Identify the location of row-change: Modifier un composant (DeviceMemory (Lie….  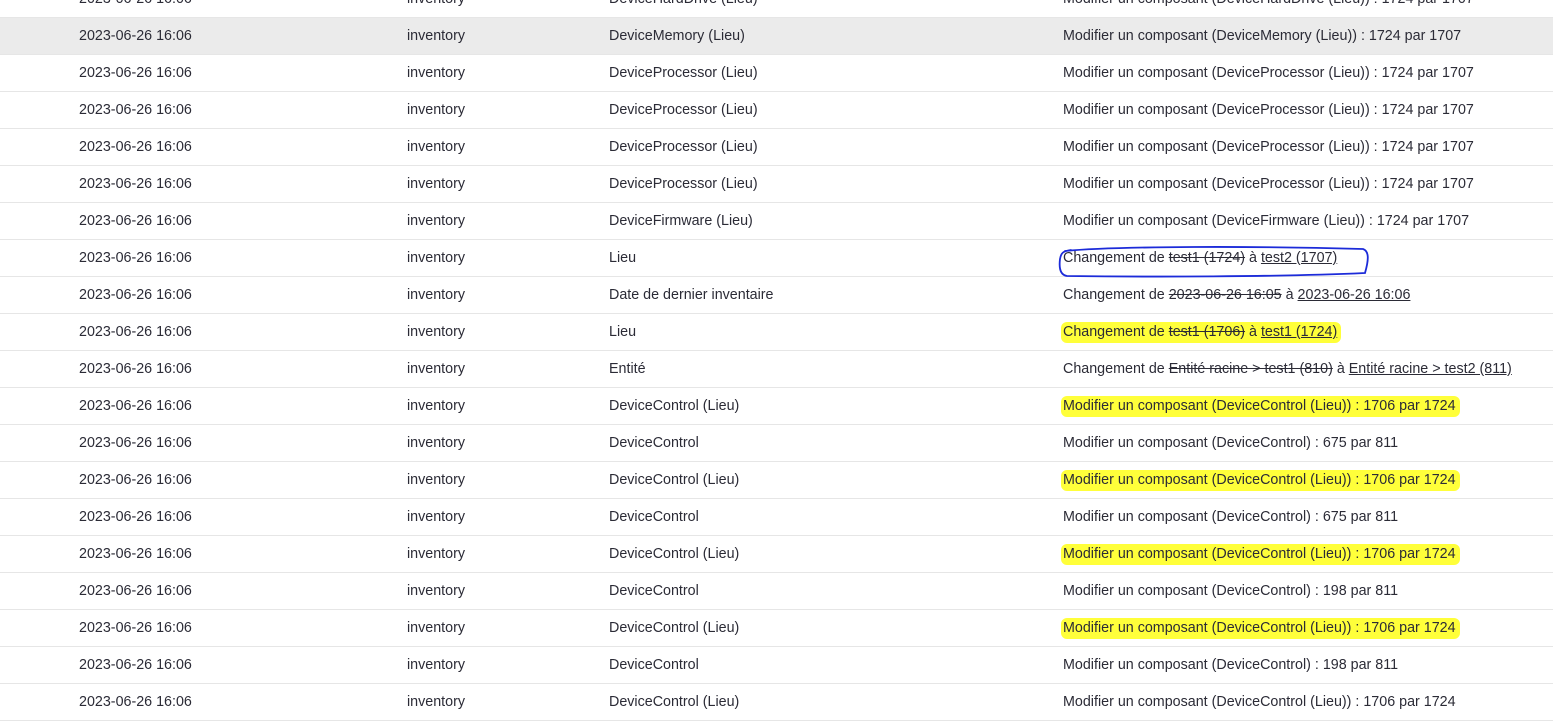
(1262, 36).